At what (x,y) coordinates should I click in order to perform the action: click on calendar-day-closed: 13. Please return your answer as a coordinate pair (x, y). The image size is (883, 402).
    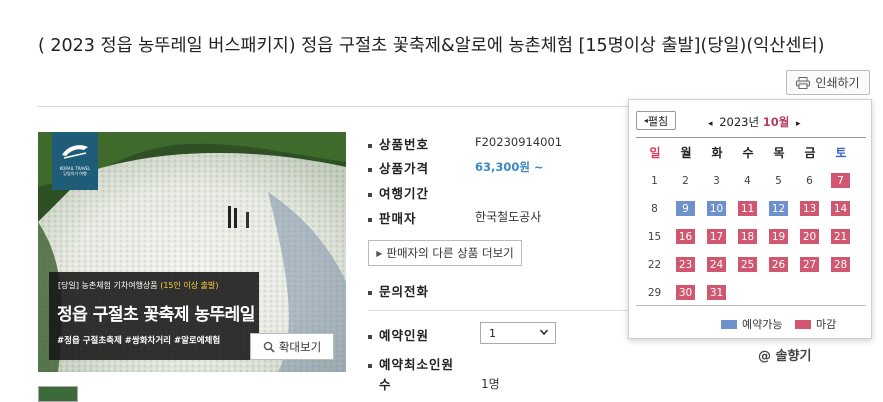
    Looking at the image, I should click on (809, 208).